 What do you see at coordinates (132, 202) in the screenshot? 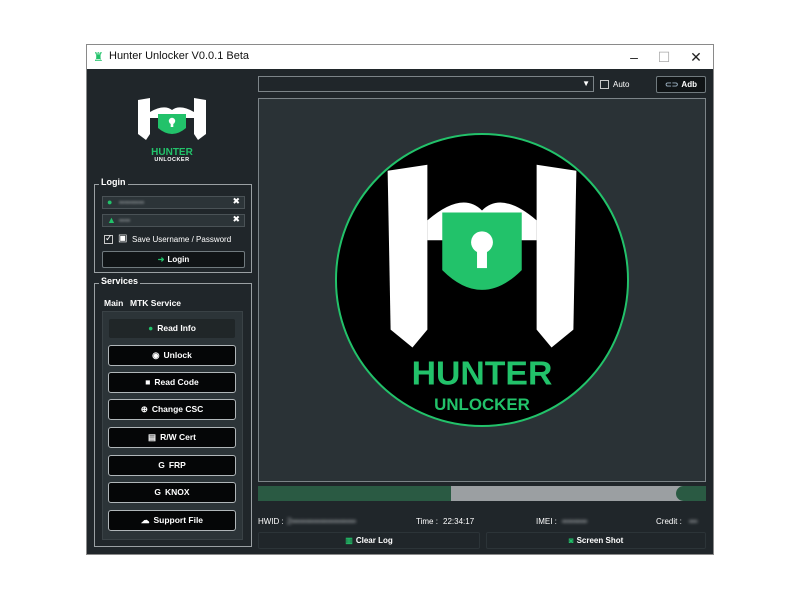
I see `username-value: •••••••••` at bounding box center [132, 202].